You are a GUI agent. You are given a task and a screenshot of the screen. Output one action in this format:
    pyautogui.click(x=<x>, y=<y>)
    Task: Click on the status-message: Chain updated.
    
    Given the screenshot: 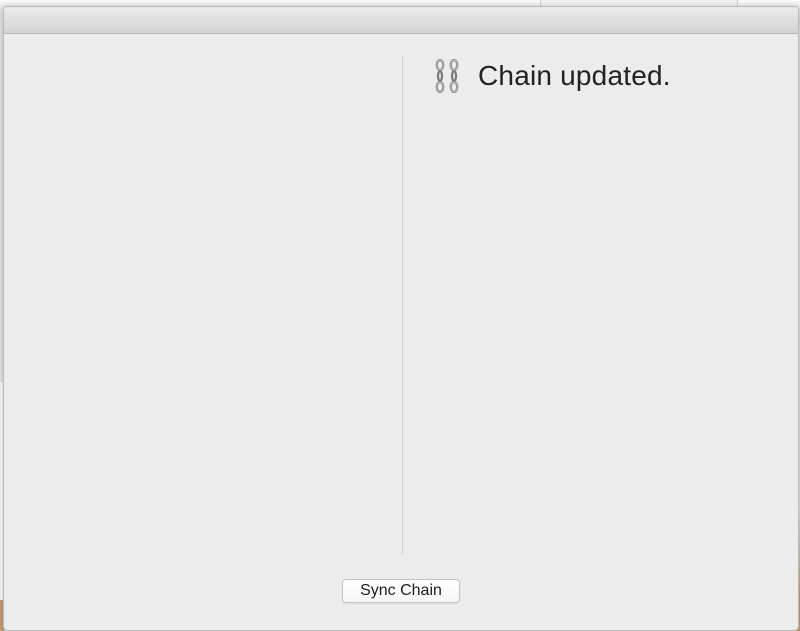 What is the action you would take?
    pyautogui.click(x=574, y=75)
    